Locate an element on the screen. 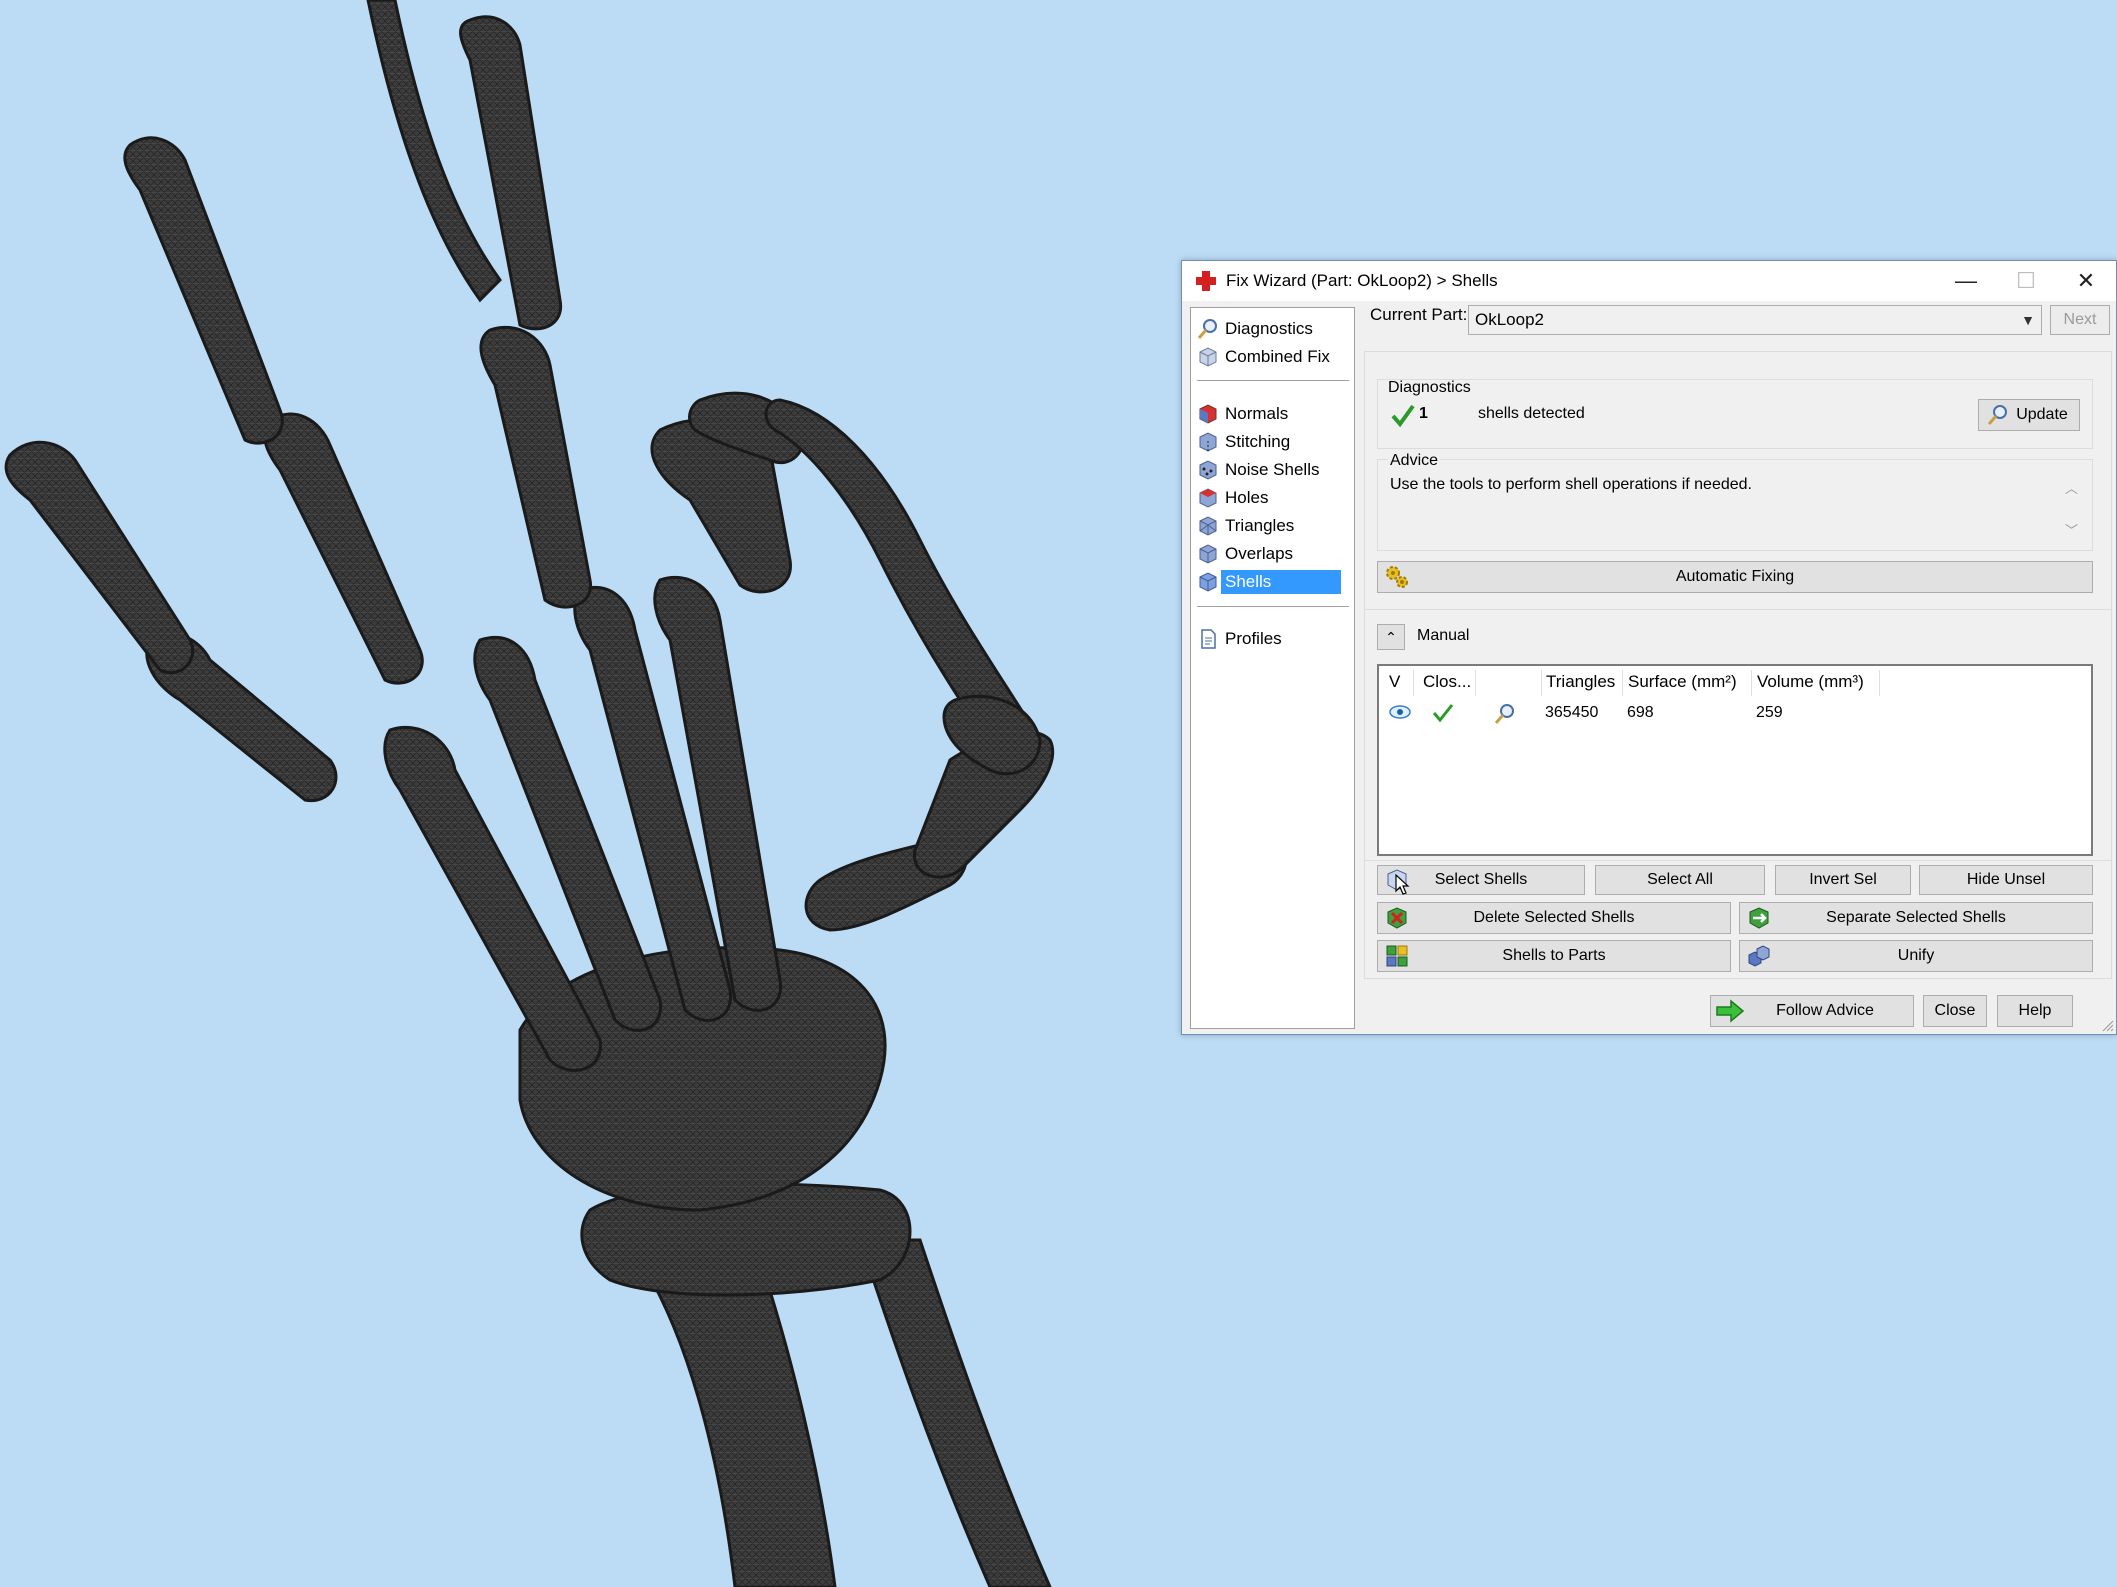  follow-advice-label: Follow Advice is located at coordinates (1825, 1010).